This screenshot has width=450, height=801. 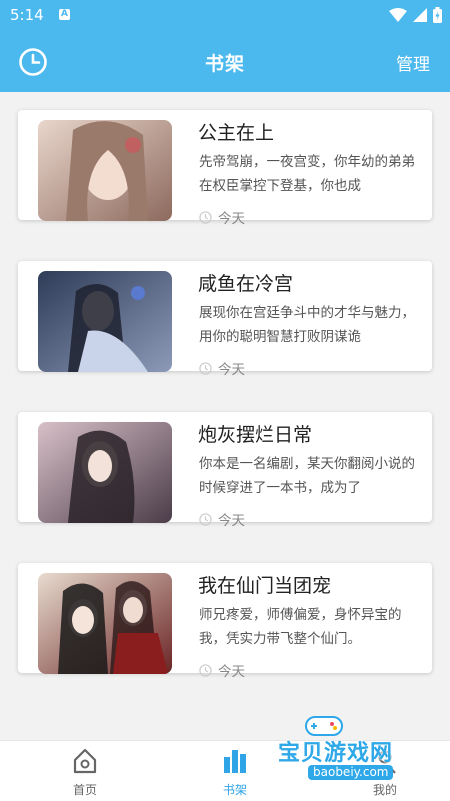 I want to click on book-title: 公主在上, so click(x=236, y=133).